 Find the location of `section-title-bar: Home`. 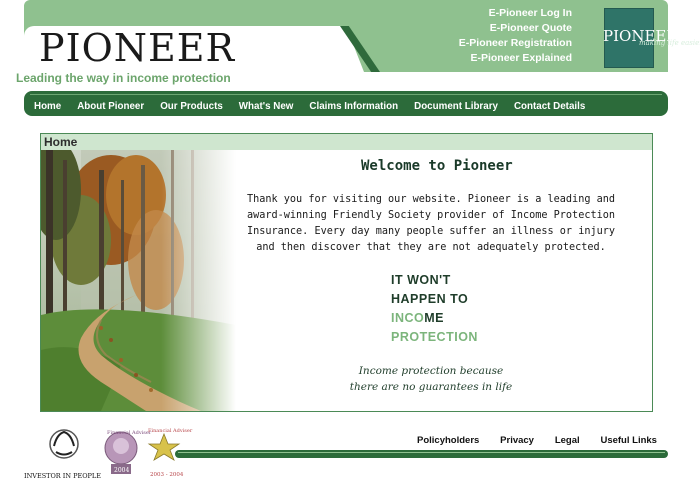

section-title-bar: Home is located at coordinates (346, 142).